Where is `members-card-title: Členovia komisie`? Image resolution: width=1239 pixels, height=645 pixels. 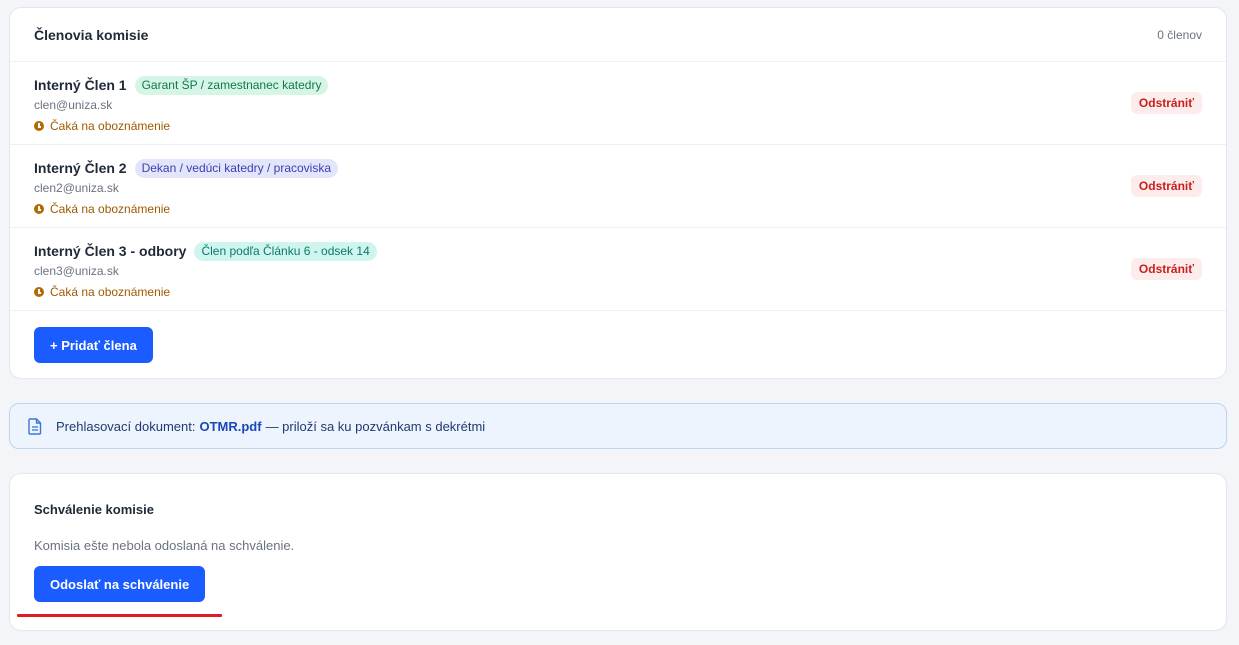 members-card-title: Členovia komisie is located at coordinates (91, 34).